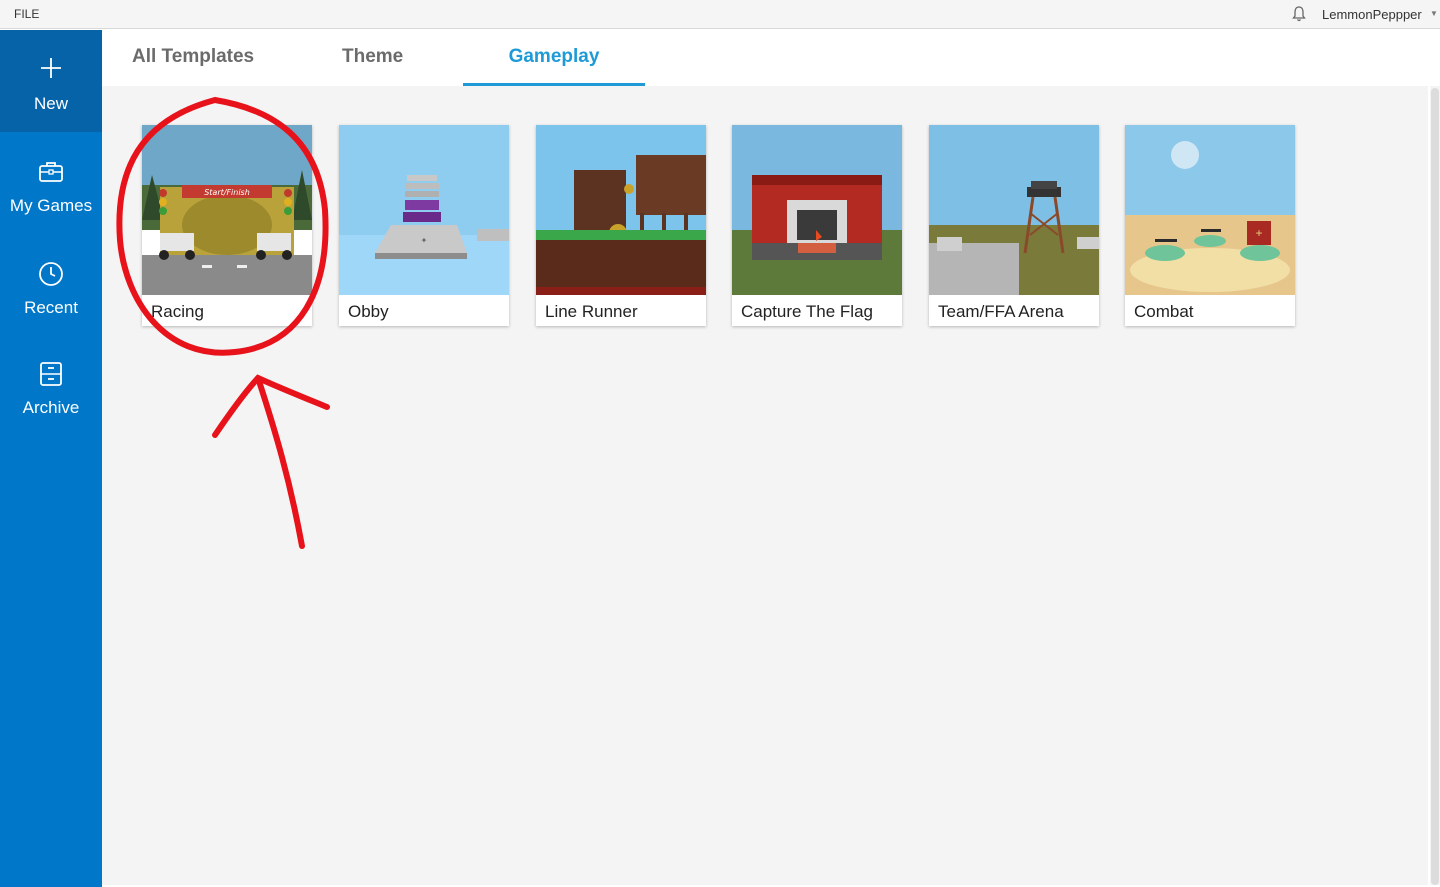 The height and width of the screenshot is (887, 1440). I want to click on team-ffa-arena-thumbnail, so click(1014, 210).